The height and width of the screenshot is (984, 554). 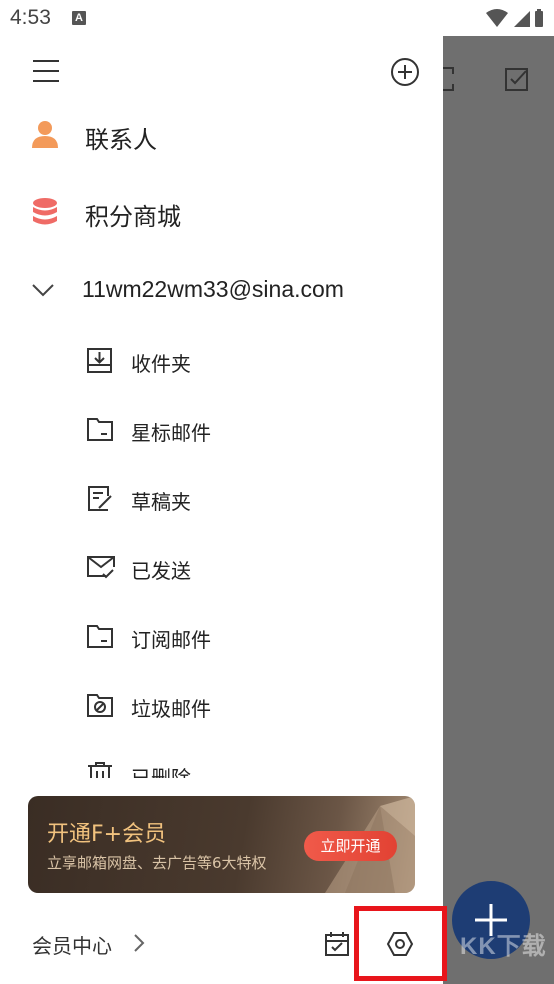 What do you see at coordinates (221, 569) in the screenshot?
I see `folder-sent: 已发送` at bounding box center [221, 569].